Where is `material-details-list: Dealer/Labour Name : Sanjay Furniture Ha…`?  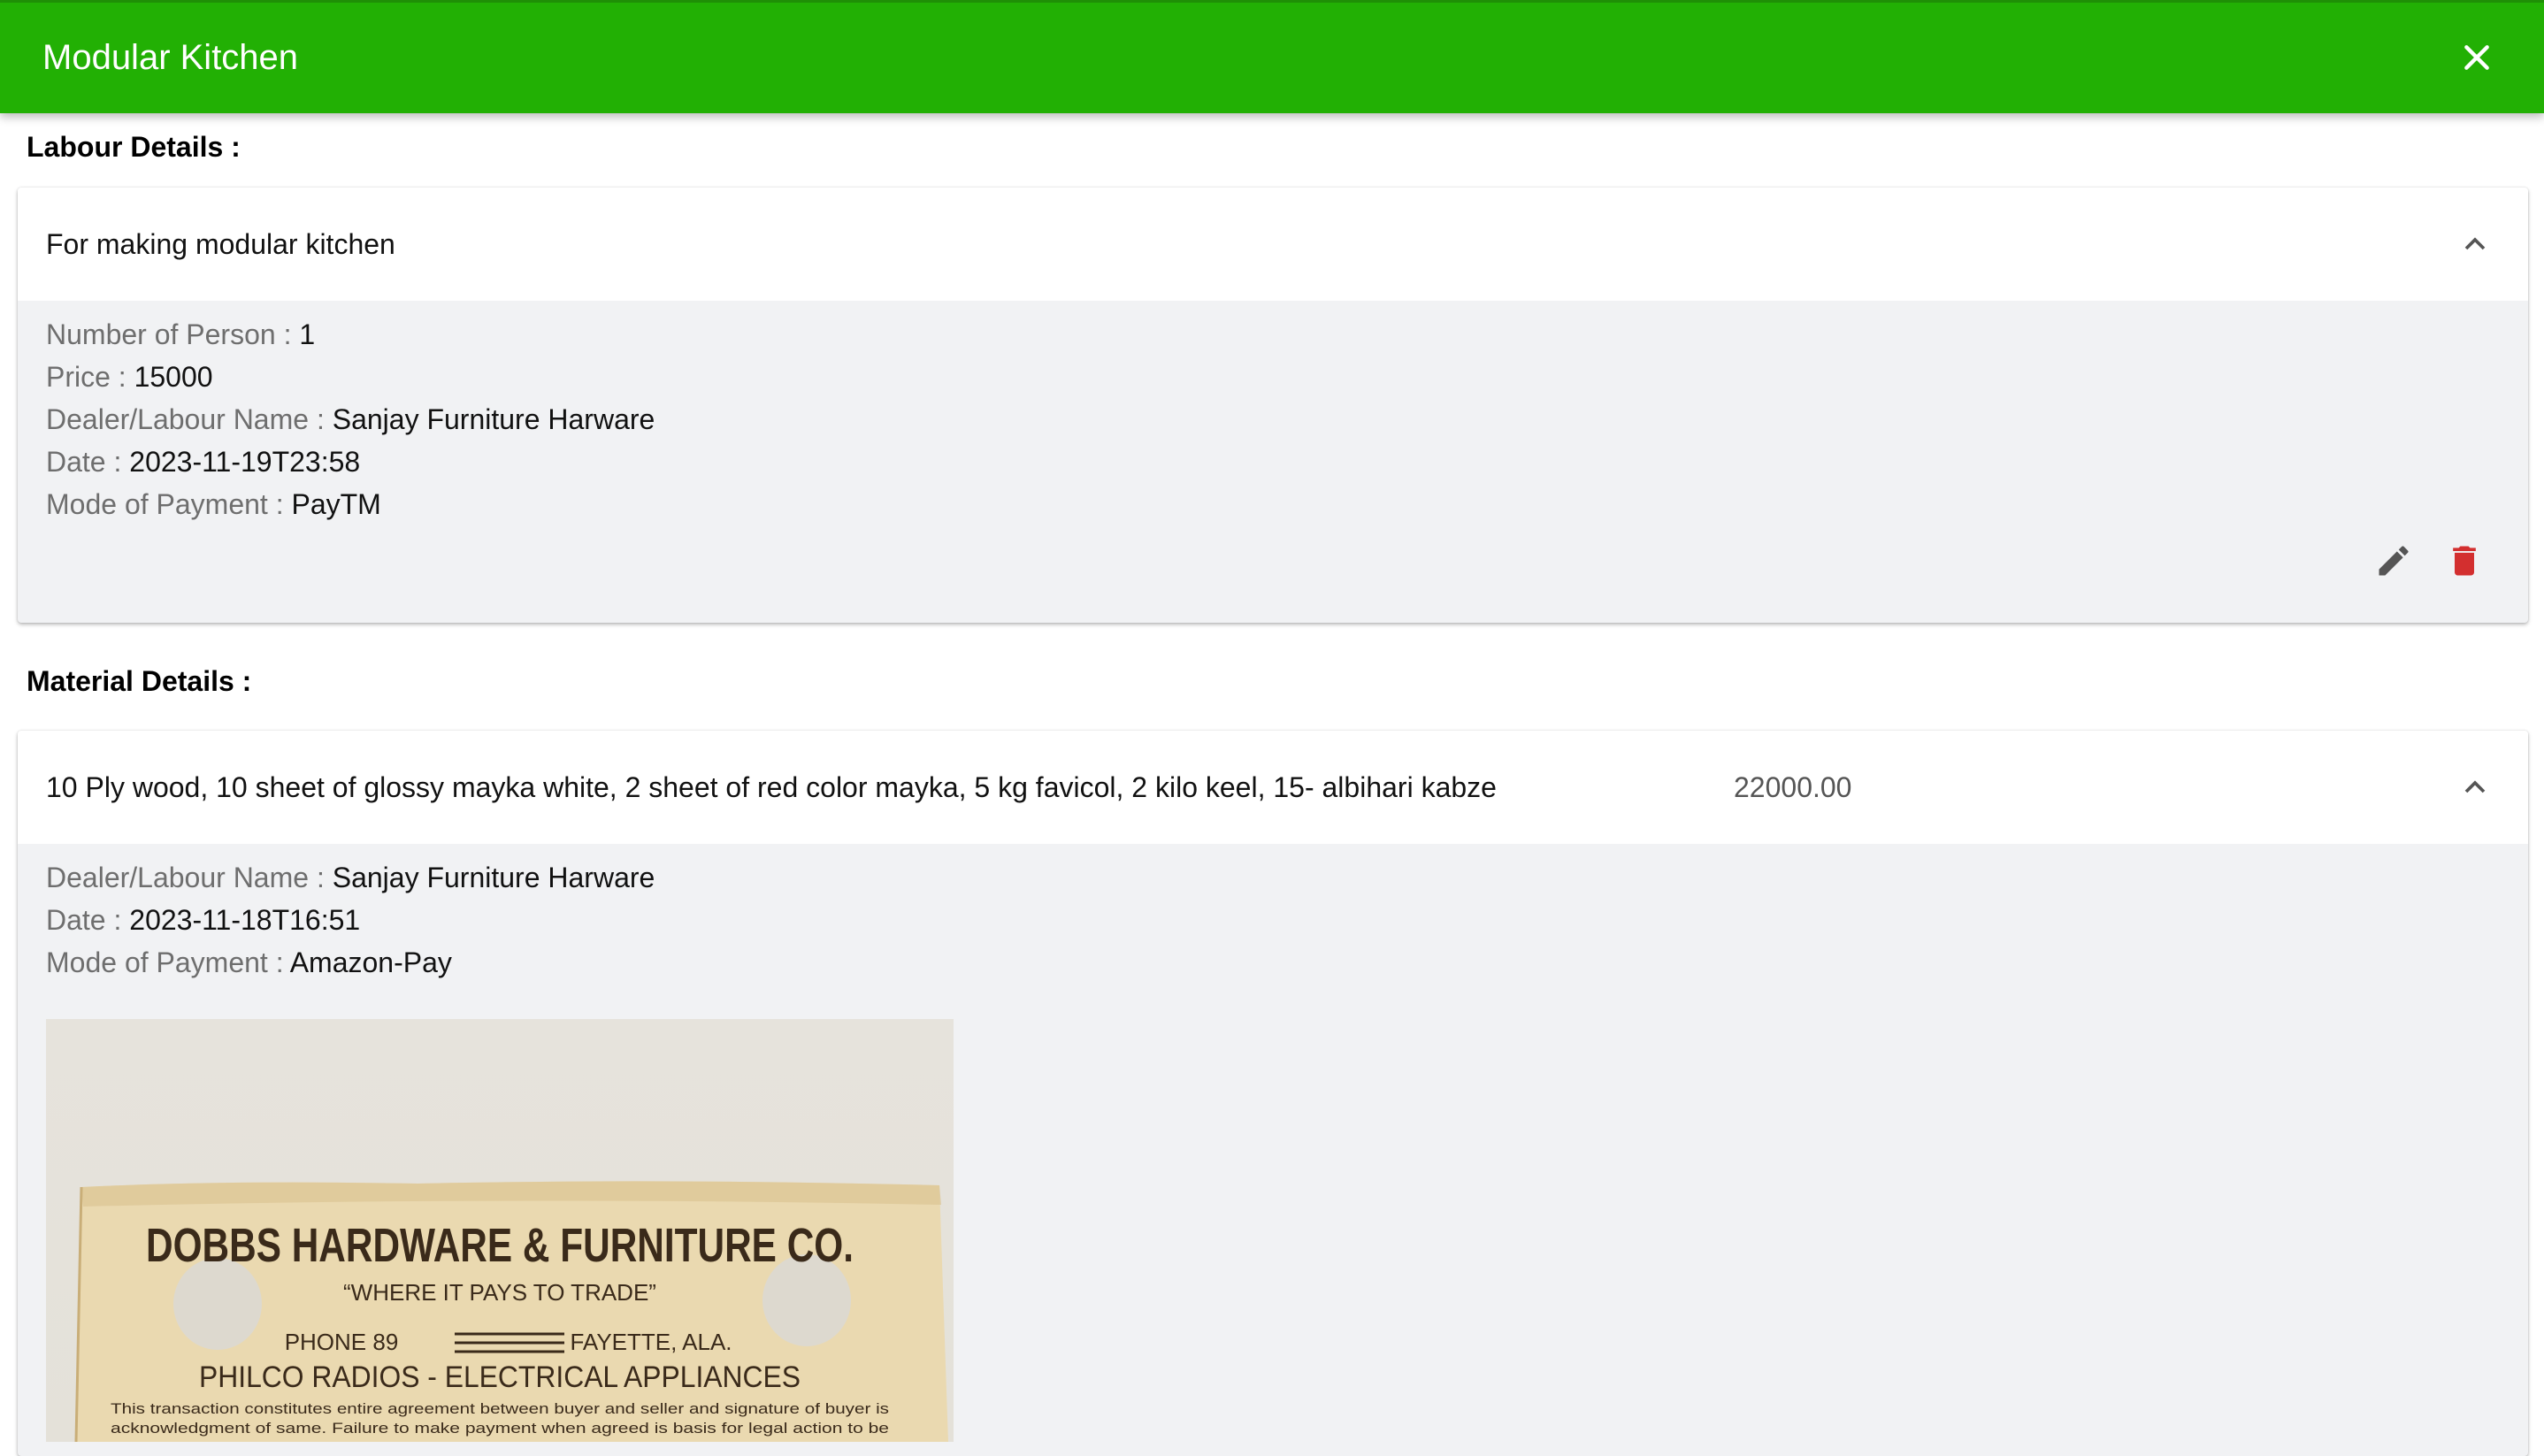 material-details-list: Dealer/Labour Name : Sanjay Furniture Ha… is located at coordinates (350, 920).